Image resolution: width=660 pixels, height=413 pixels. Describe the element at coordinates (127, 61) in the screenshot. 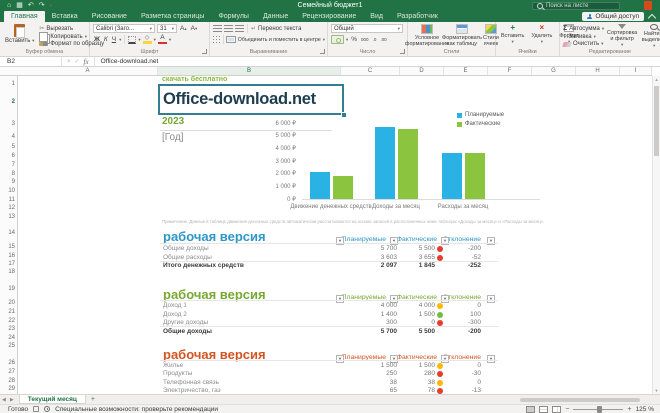

I see `formula-input: Office-download.net` at that location.